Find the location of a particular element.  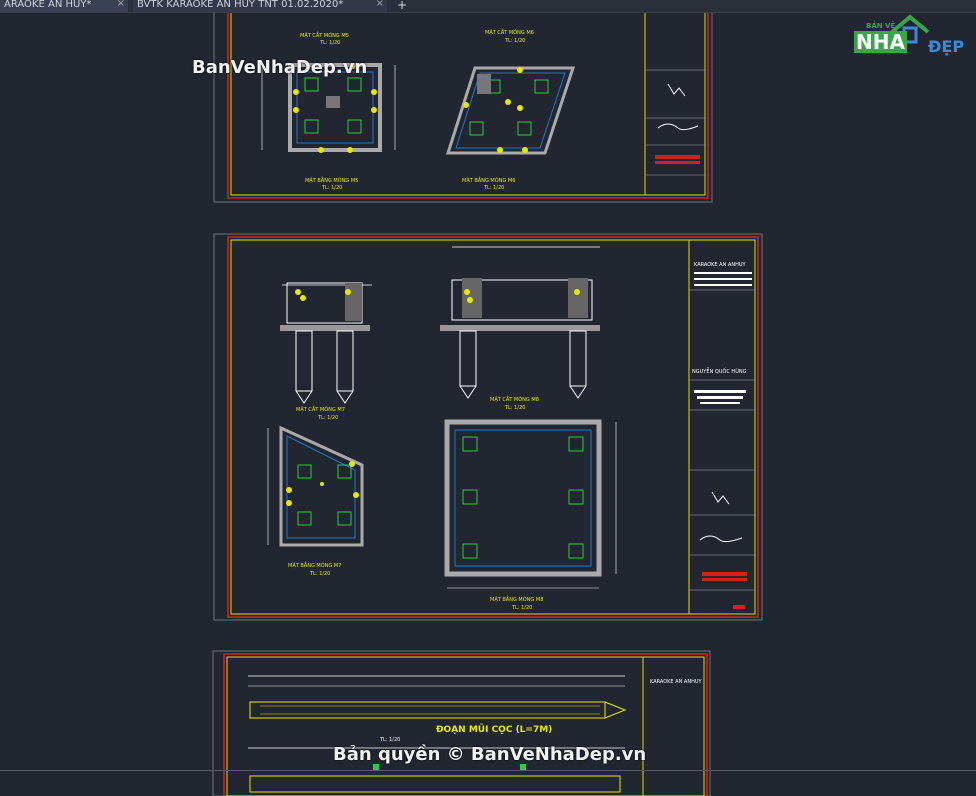

designer-name: NGUYỄN QUỐC HÙNG is located at coordinates (719, 371).